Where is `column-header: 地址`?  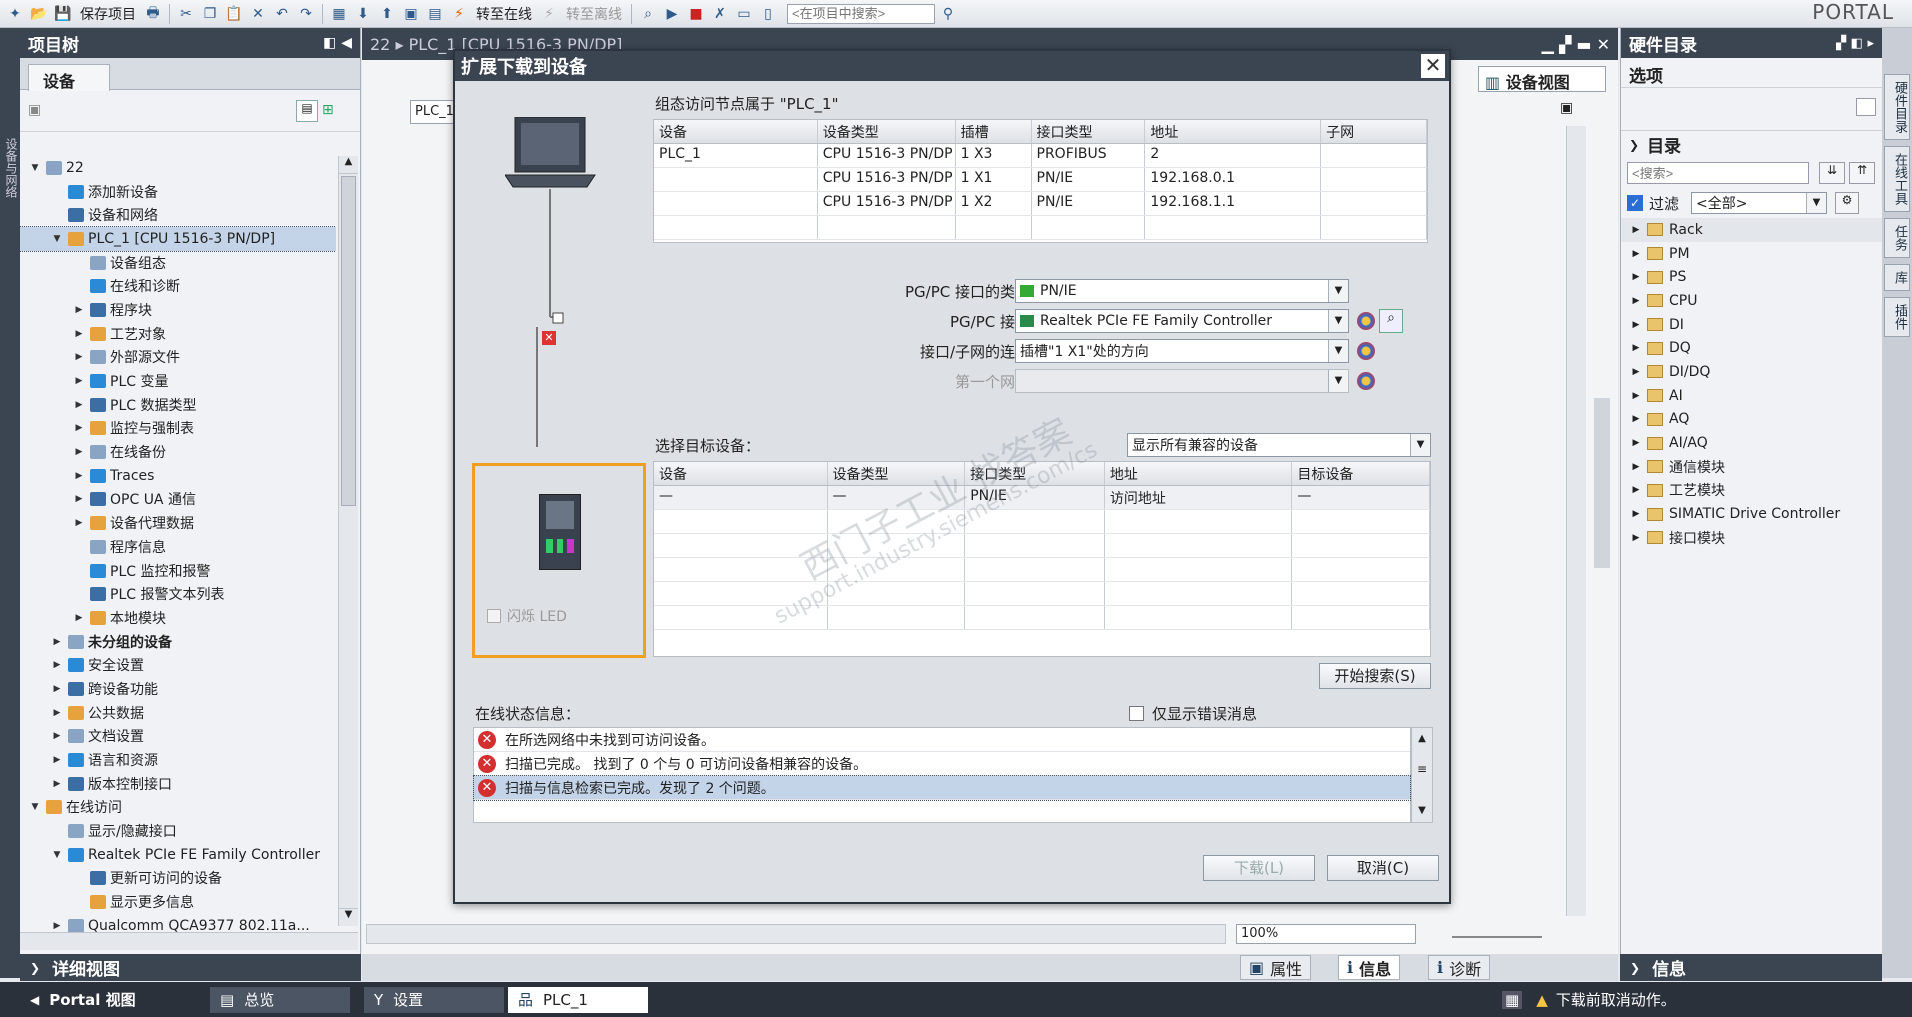
column-header: 地址 is located at coordinates (1199, 473).